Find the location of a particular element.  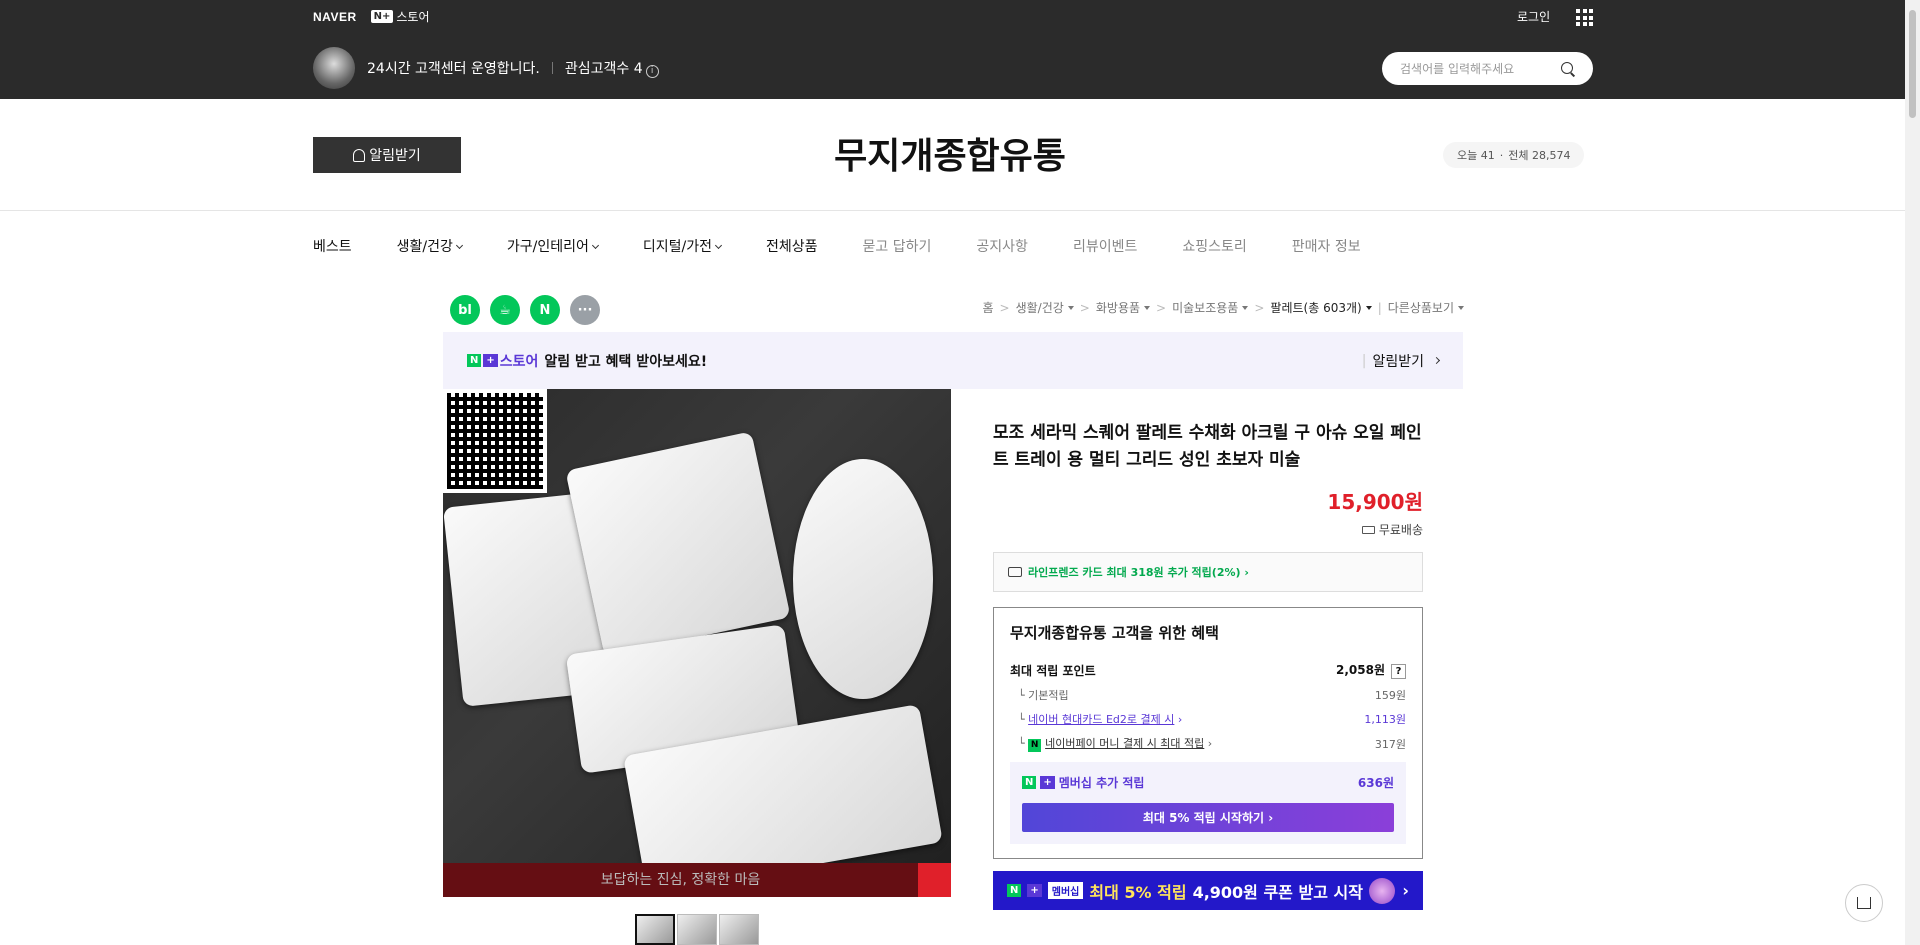

nav-living-health: 생활/건강 is located at coordinates (430, 246).